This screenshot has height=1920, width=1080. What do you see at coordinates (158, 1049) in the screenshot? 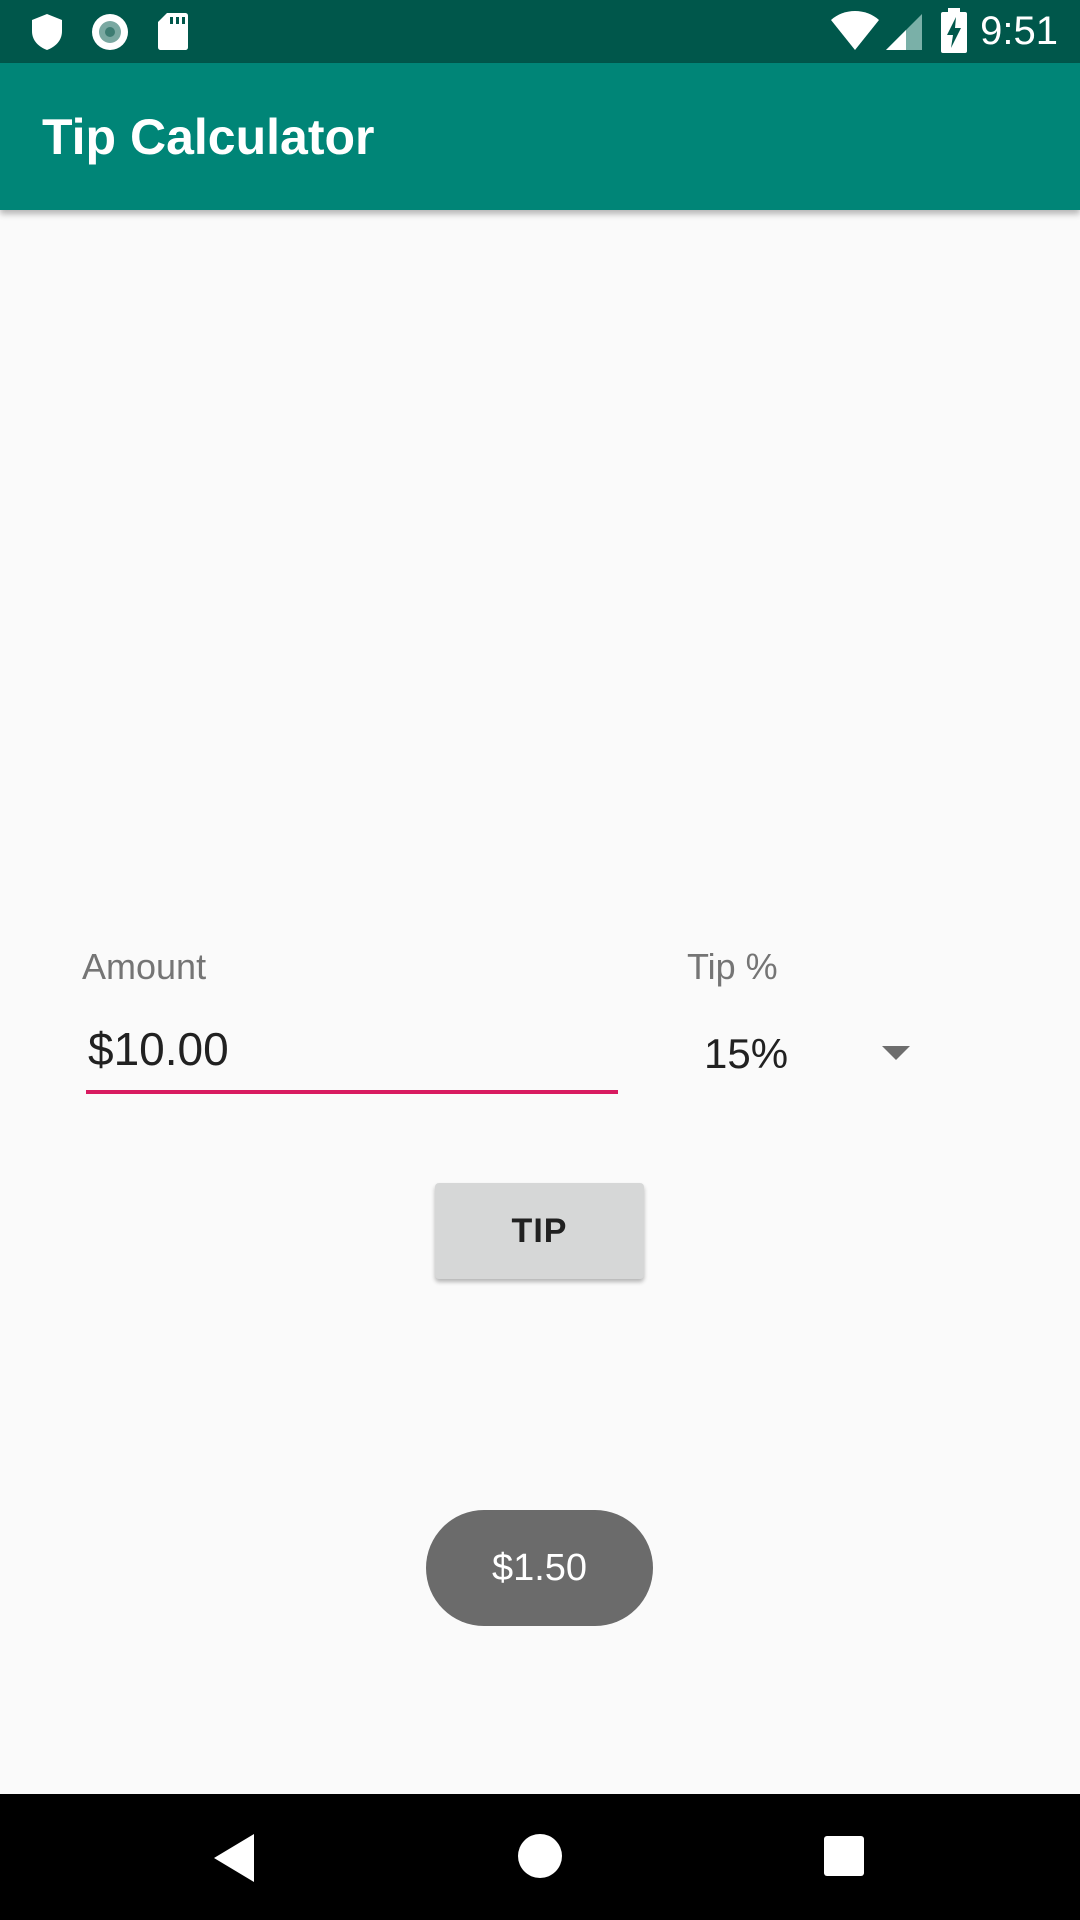
I see `amount-input-value: $10.00` at bounding box center [158, 1049].